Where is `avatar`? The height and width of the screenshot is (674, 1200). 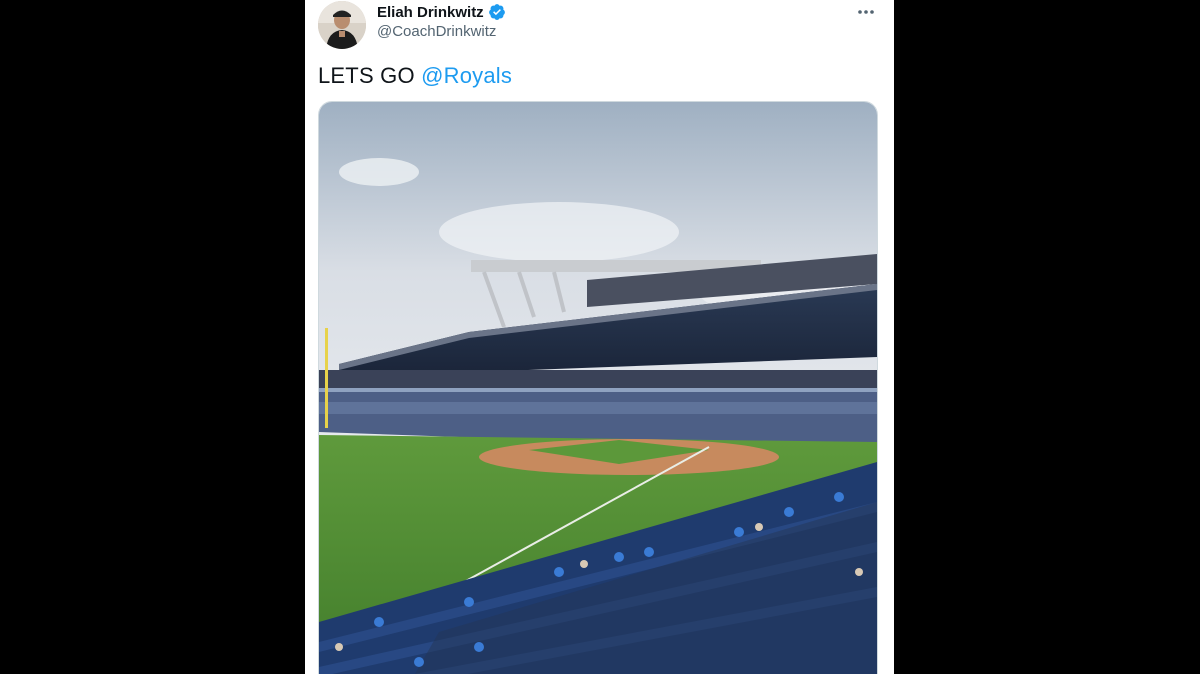 avatar is located at coordinates (342, 25).